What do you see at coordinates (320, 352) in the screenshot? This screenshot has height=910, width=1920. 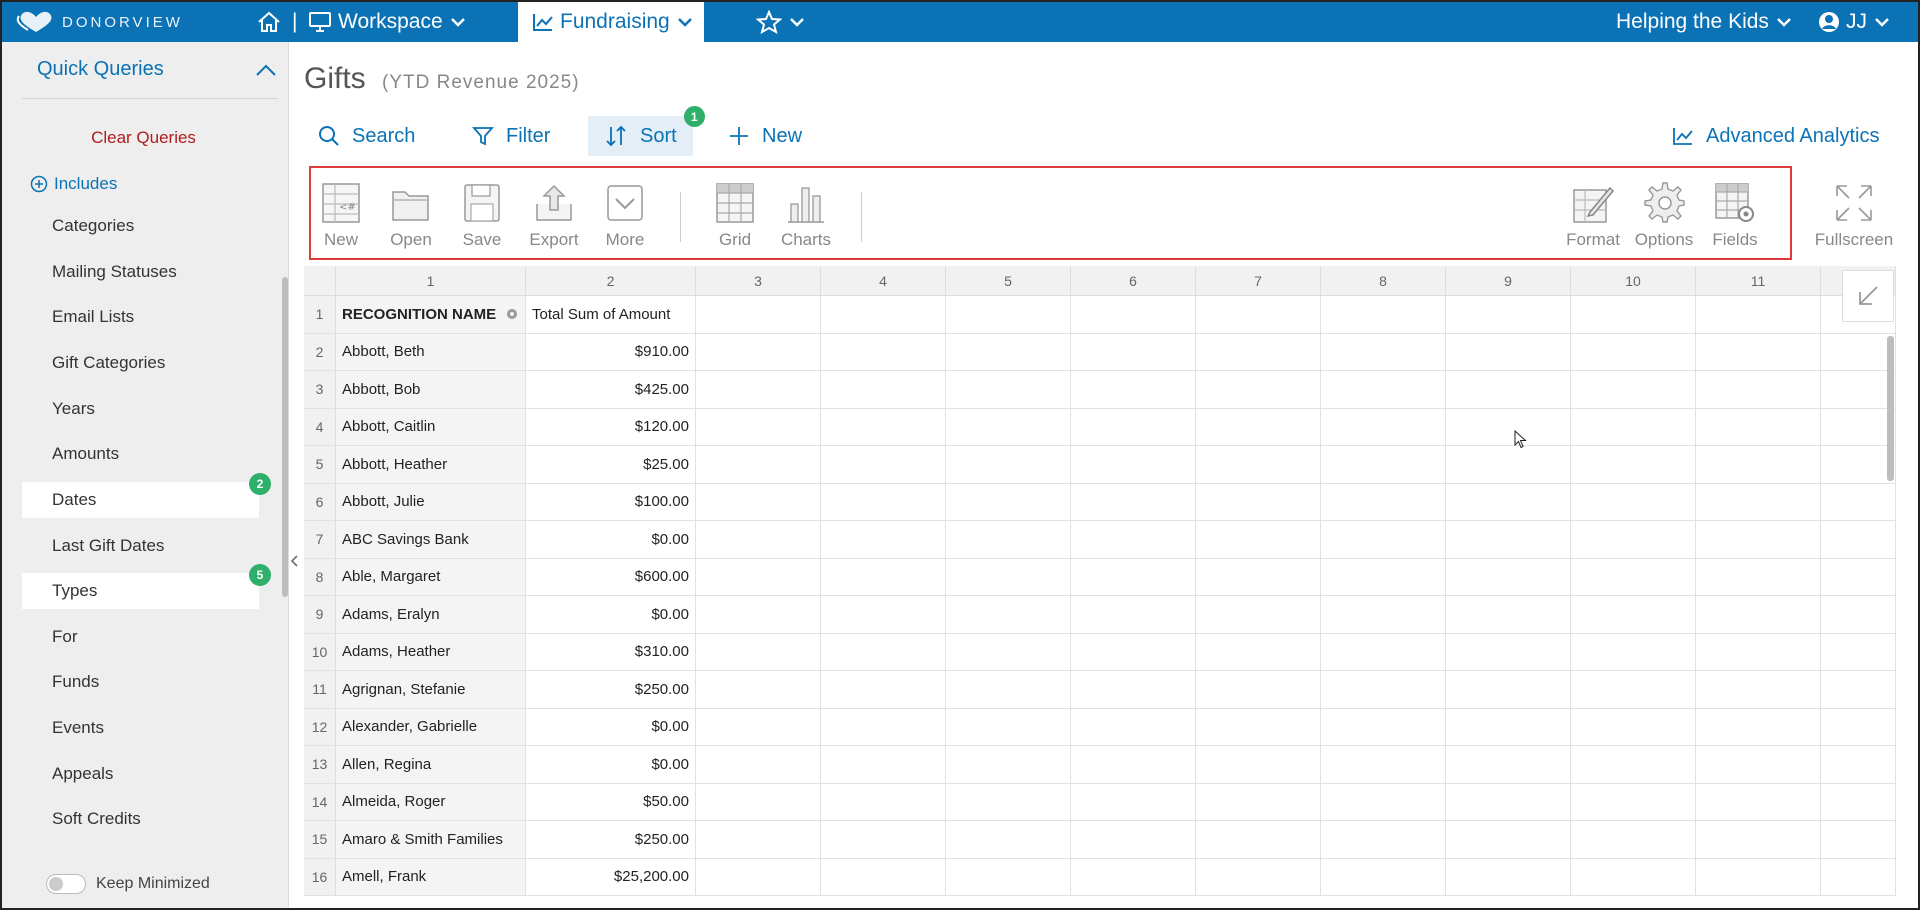 I see `row-header: 2` at bounding box center [320, 352].